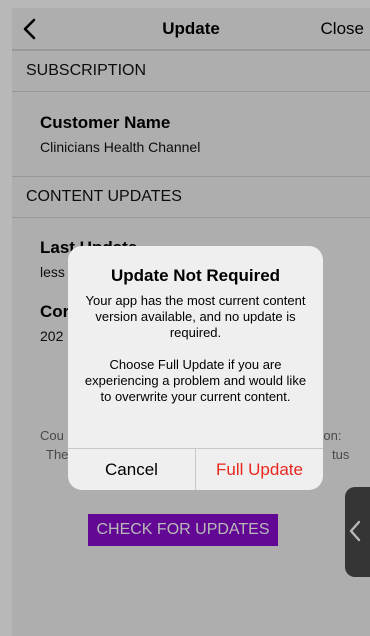 The width and height of the screenshot is (370, 636). I want to click on alert-button-row: Cancel Full Update, so click(195, 469).